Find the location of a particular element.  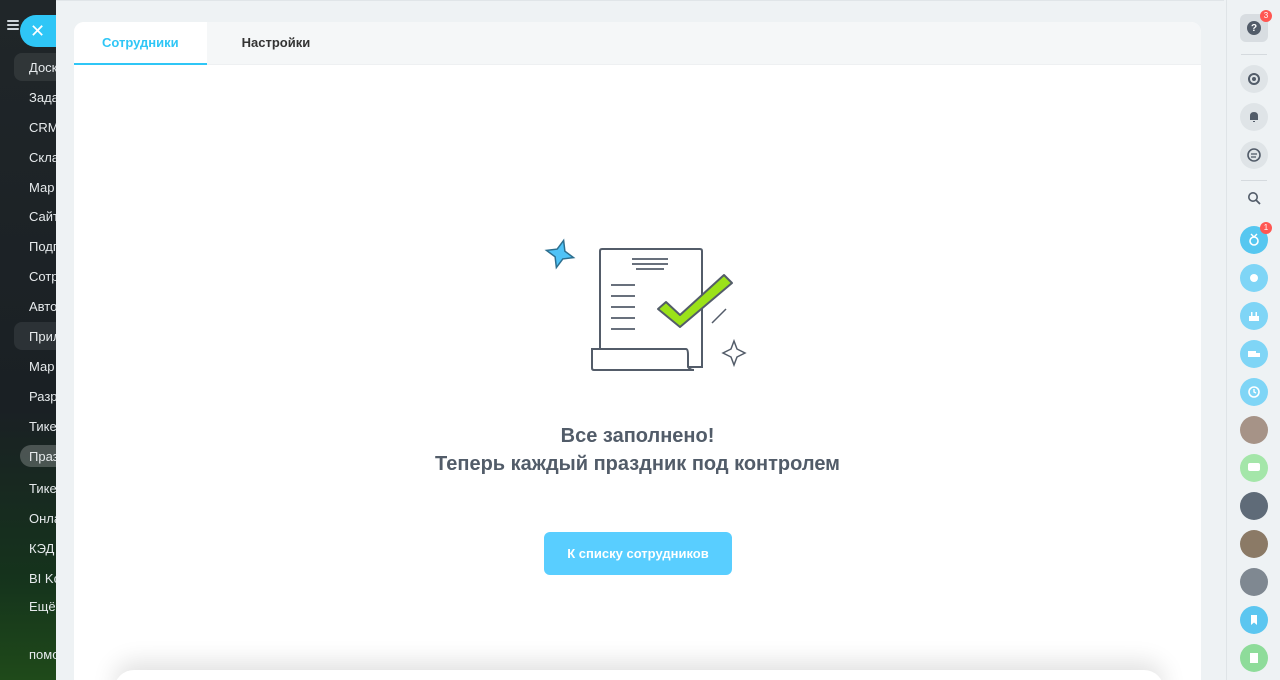

left-menu-item: Подп is located at coordinates (42, 246).